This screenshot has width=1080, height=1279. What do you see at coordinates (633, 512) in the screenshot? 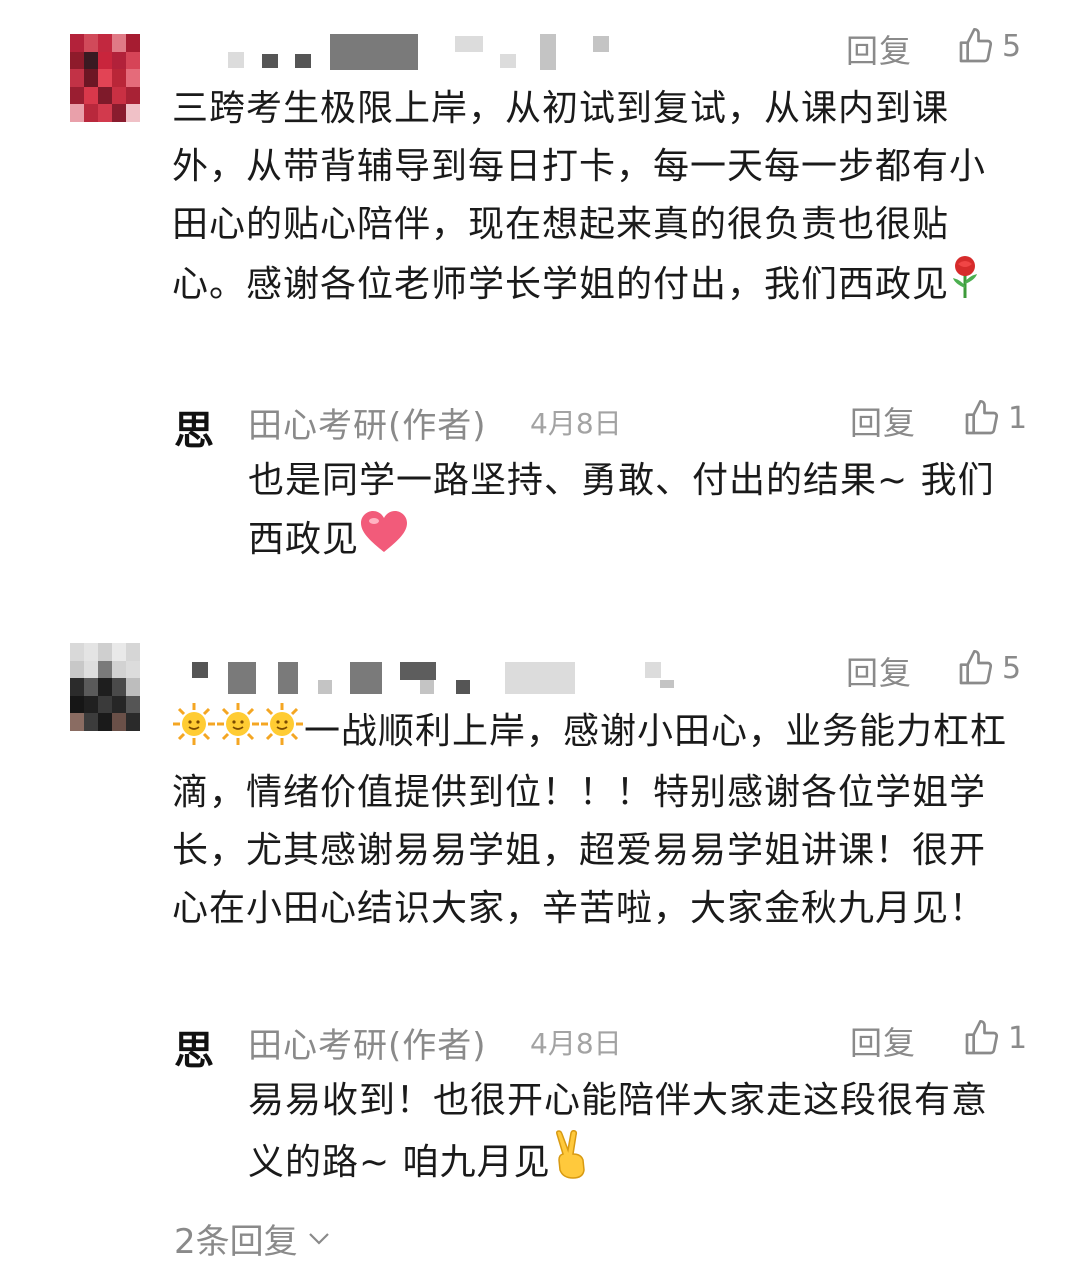
I see `reply-text: 也是同学一路坚持、勇敢、付出的结果~ 我们西政见` at bounding box center [633, 512].